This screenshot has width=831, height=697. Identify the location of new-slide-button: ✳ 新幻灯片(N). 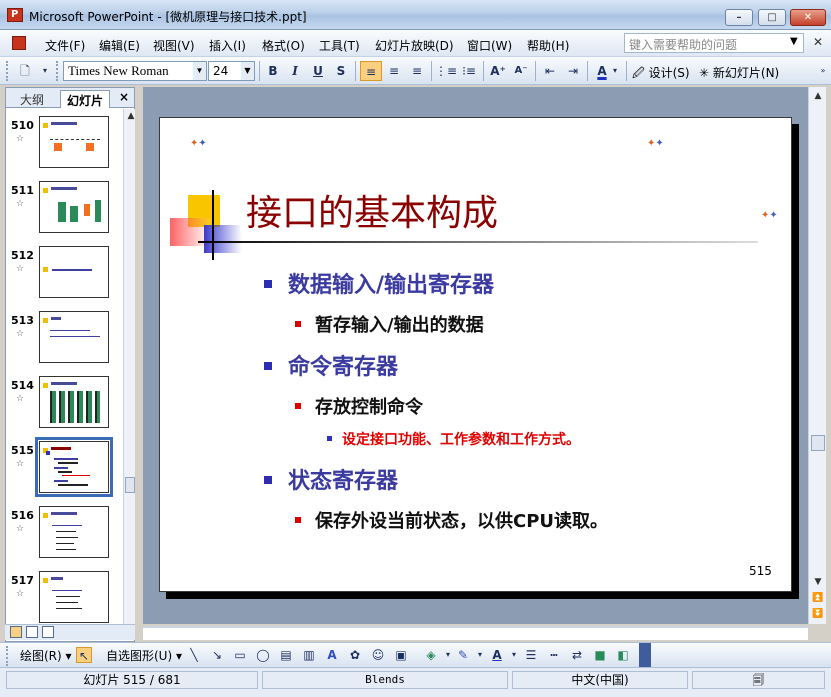
(739, 72).